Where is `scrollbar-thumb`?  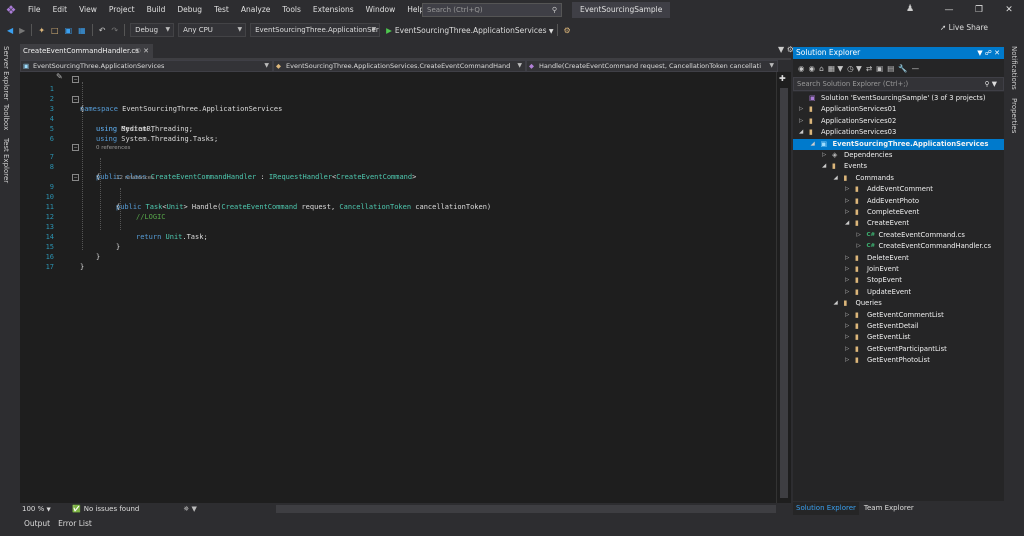
scrollbar-thumb is located at coordinates (784, 293).